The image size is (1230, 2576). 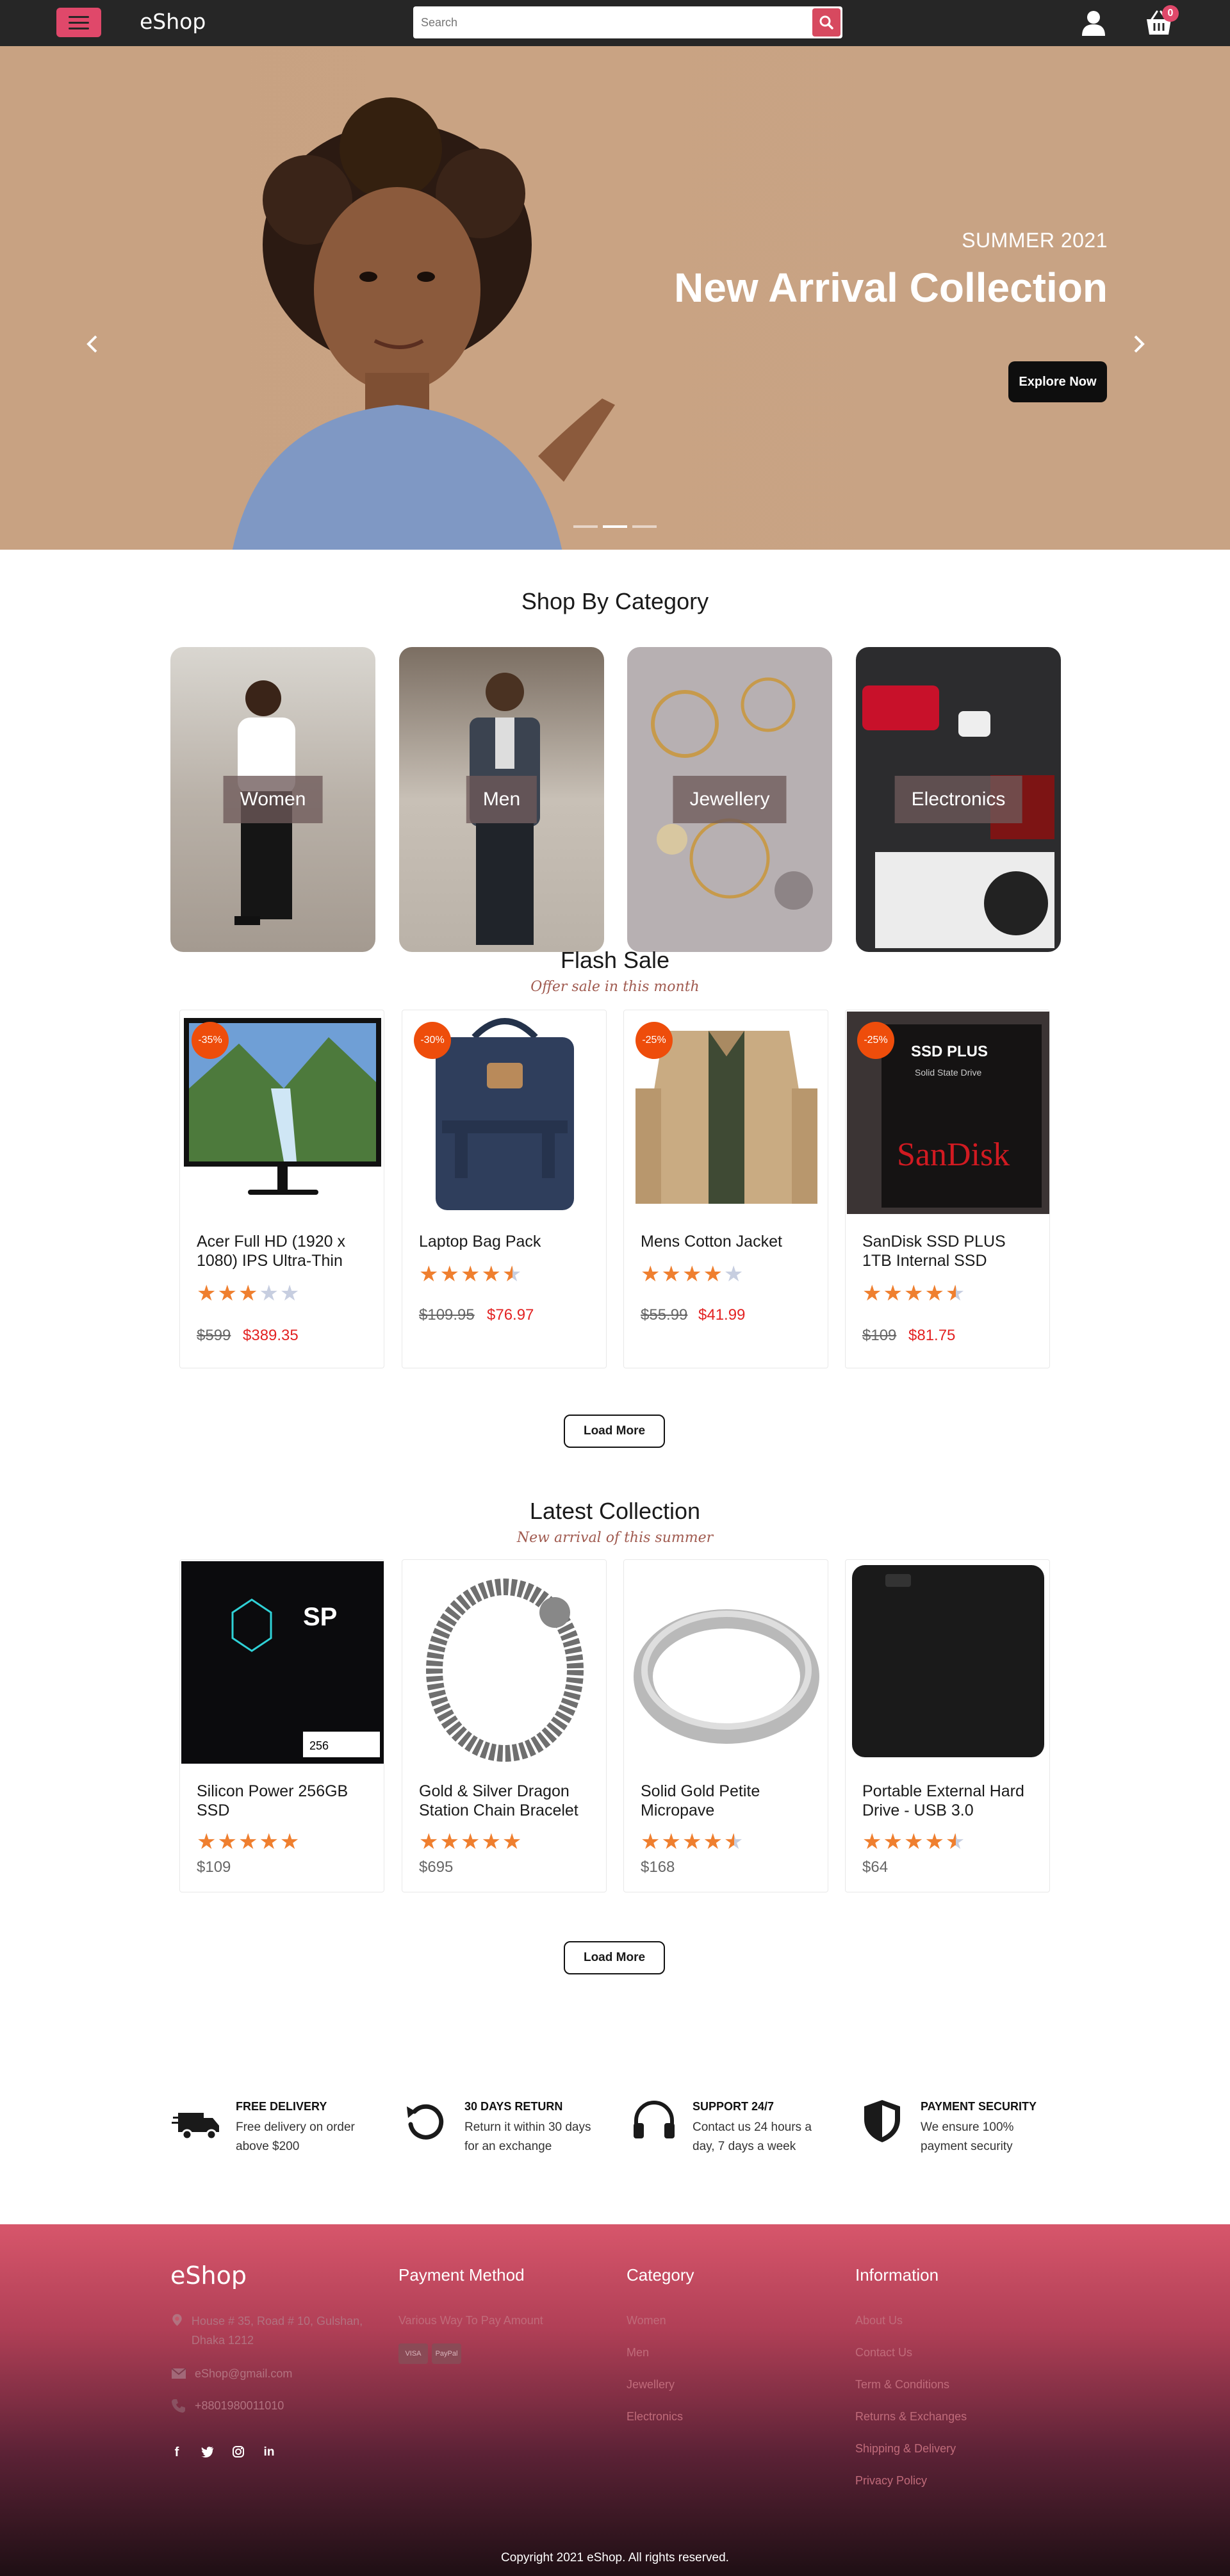 What do you see at coordinates (319, 1745) in the screenshot?
I see `svg-text: 256` at bounding box center [319, 1745].